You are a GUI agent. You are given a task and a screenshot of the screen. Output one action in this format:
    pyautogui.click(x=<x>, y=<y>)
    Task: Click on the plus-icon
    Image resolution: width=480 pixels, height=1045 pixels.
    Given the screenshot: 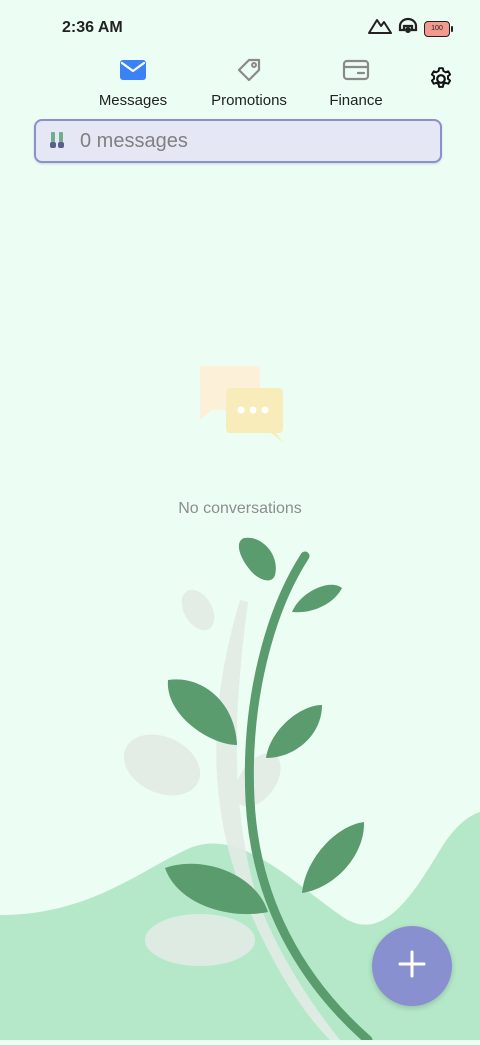 What is the action you would take?
    pyautogui.click(x=412, y=966)
    